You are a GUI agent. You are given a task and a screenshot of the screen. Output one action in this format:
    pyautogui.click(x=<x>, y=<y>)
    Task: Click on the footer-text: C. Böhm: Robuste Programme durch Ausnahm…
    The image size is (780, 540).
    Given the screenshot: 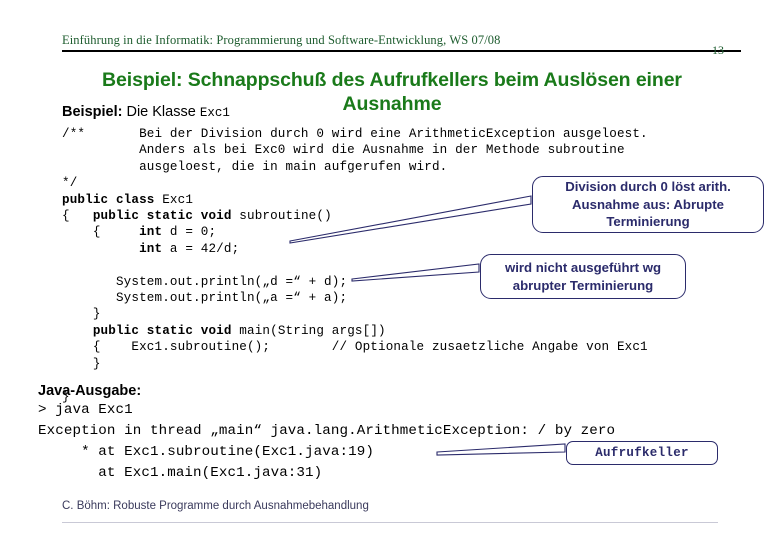 What is the action you would take?
    pyautogui.click(x=215, y=506)
    